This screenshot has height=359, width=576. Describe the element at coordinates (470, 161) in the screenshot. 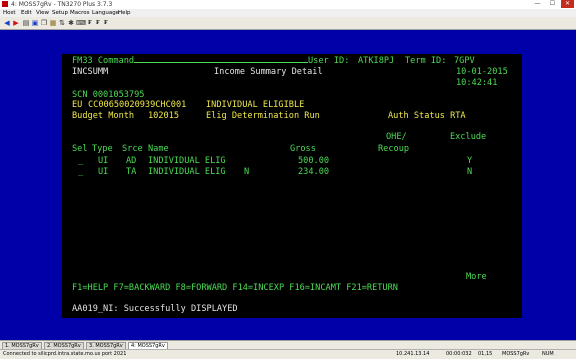

I see `row-exclude: Y` at that location.